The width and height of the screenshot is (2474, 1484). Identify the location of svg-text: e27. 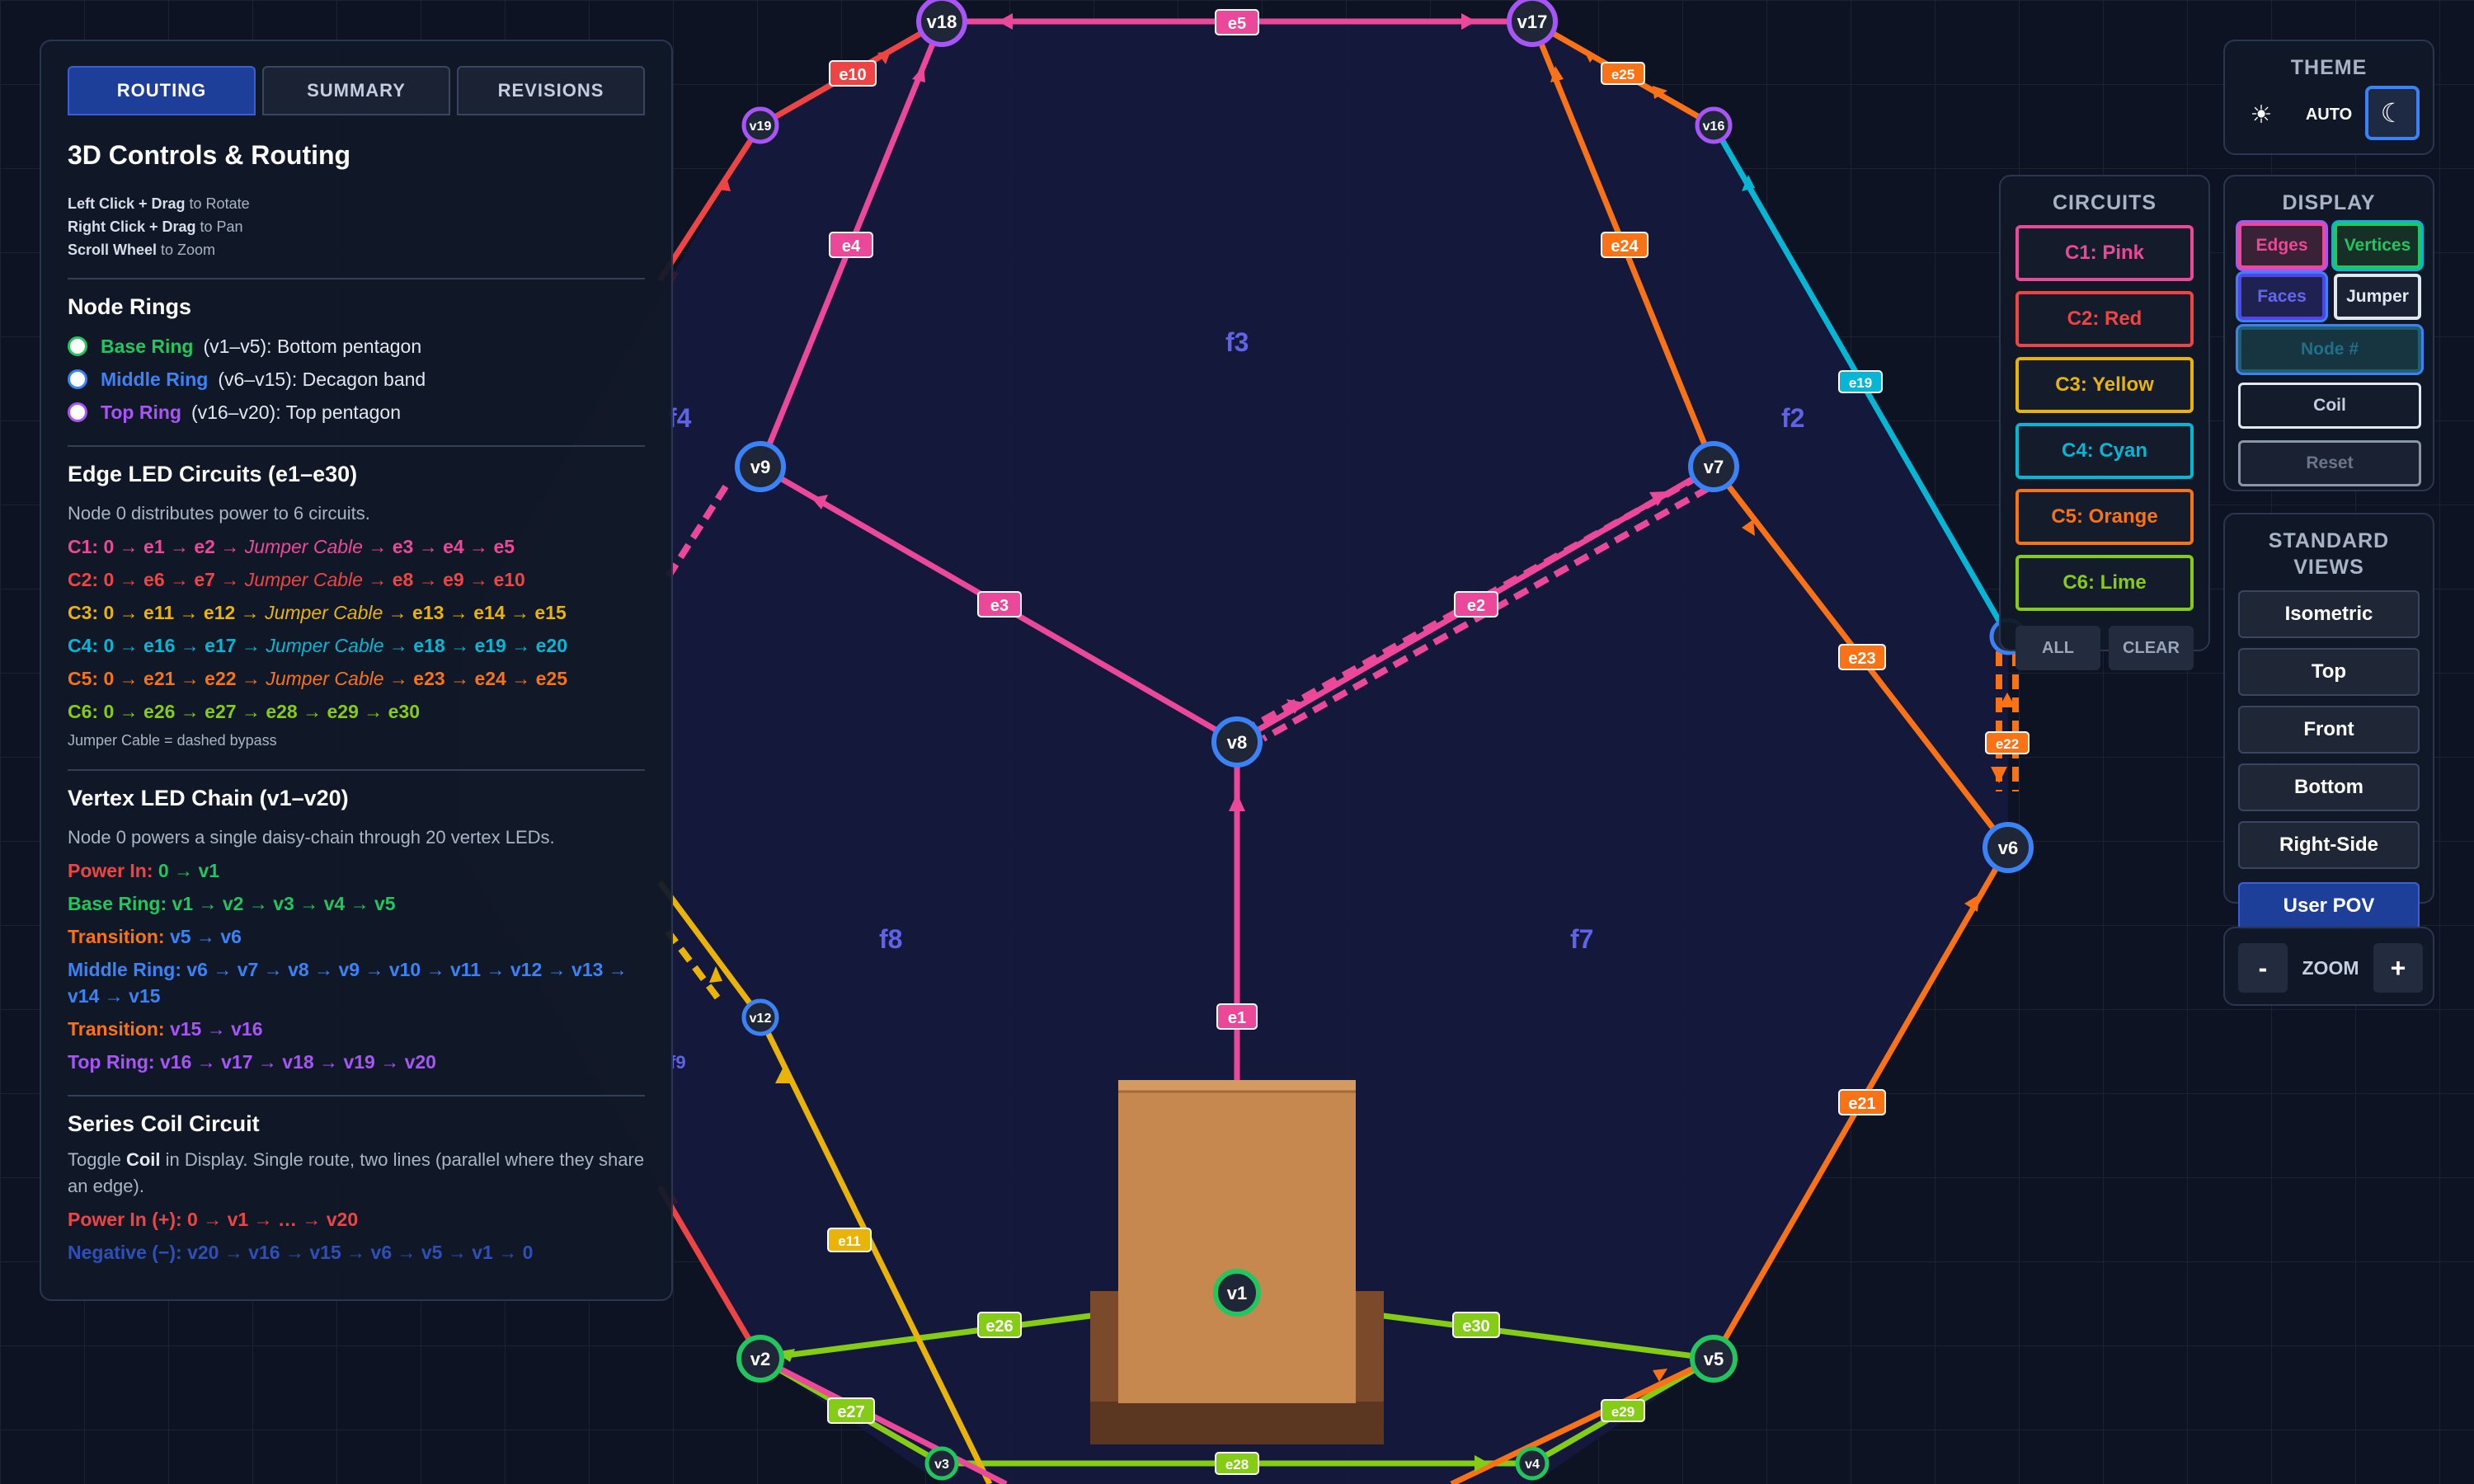
(850, 1412).